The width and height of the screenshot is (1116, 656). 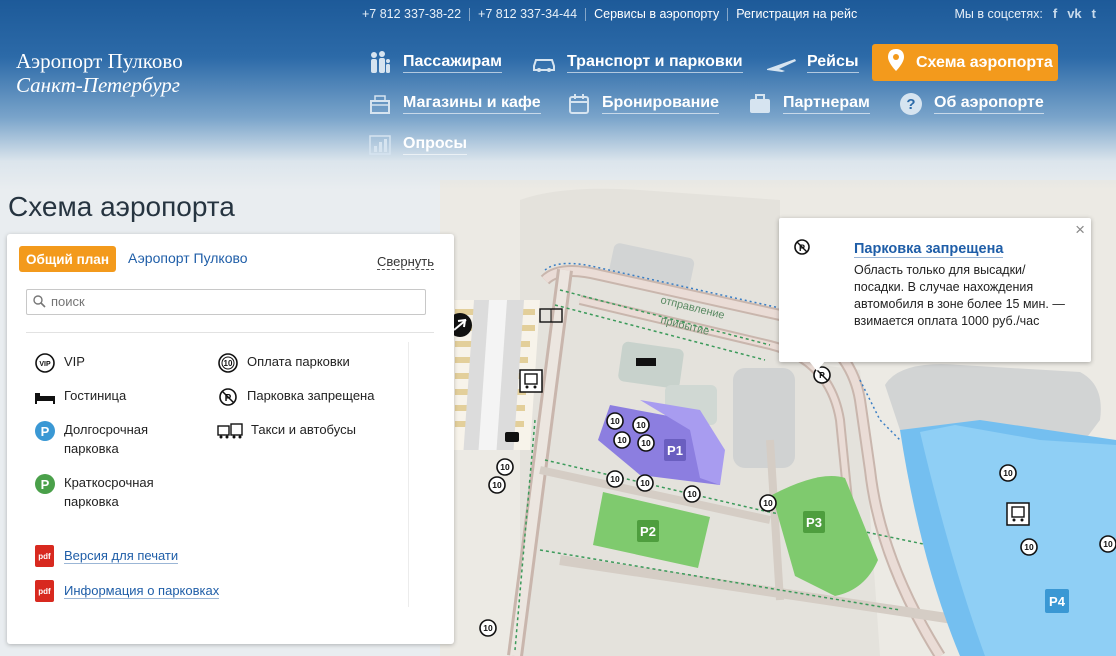 I want to click on print-version-link: pdf Версия для печати, so click(x=107, y=556).